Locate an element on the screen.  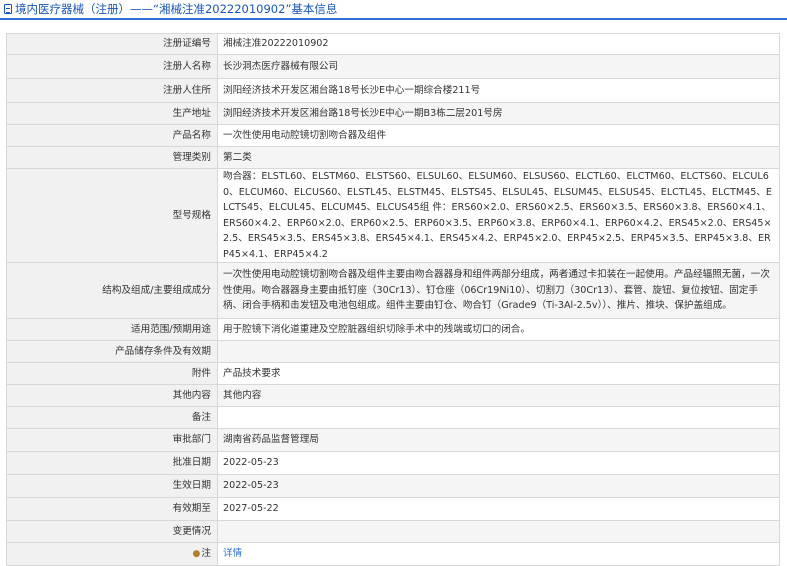
table-row: 产品名称 一次性使用电动腔镜切割吻合器及组件 is located at coordinates (393, 135).